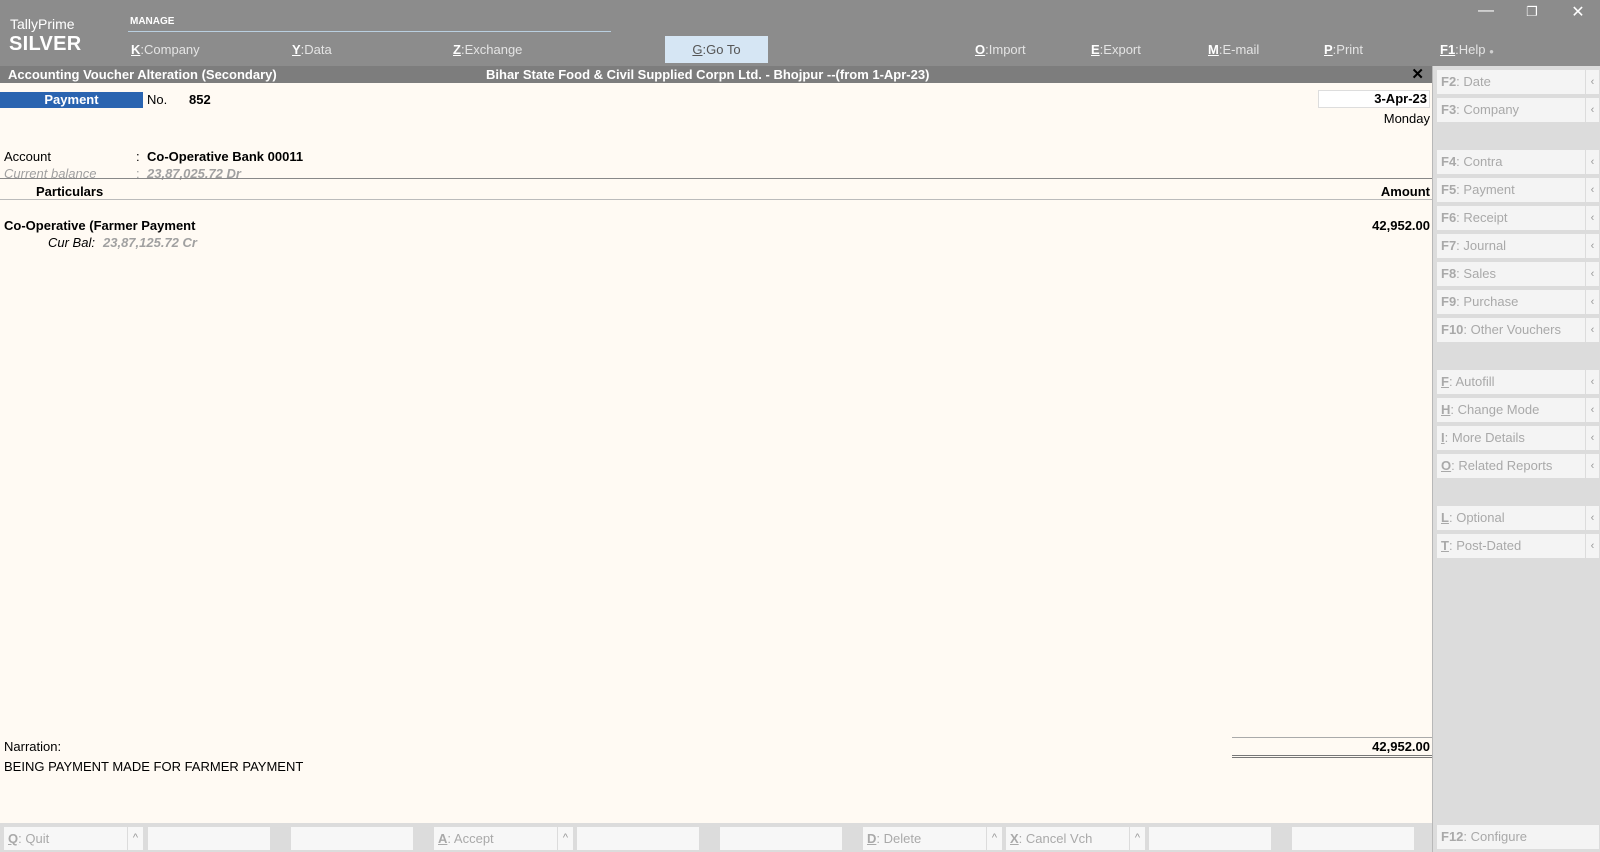 This screenshot has width=1600, height=852. I want to click on account-colon: :, so click(138, 156).